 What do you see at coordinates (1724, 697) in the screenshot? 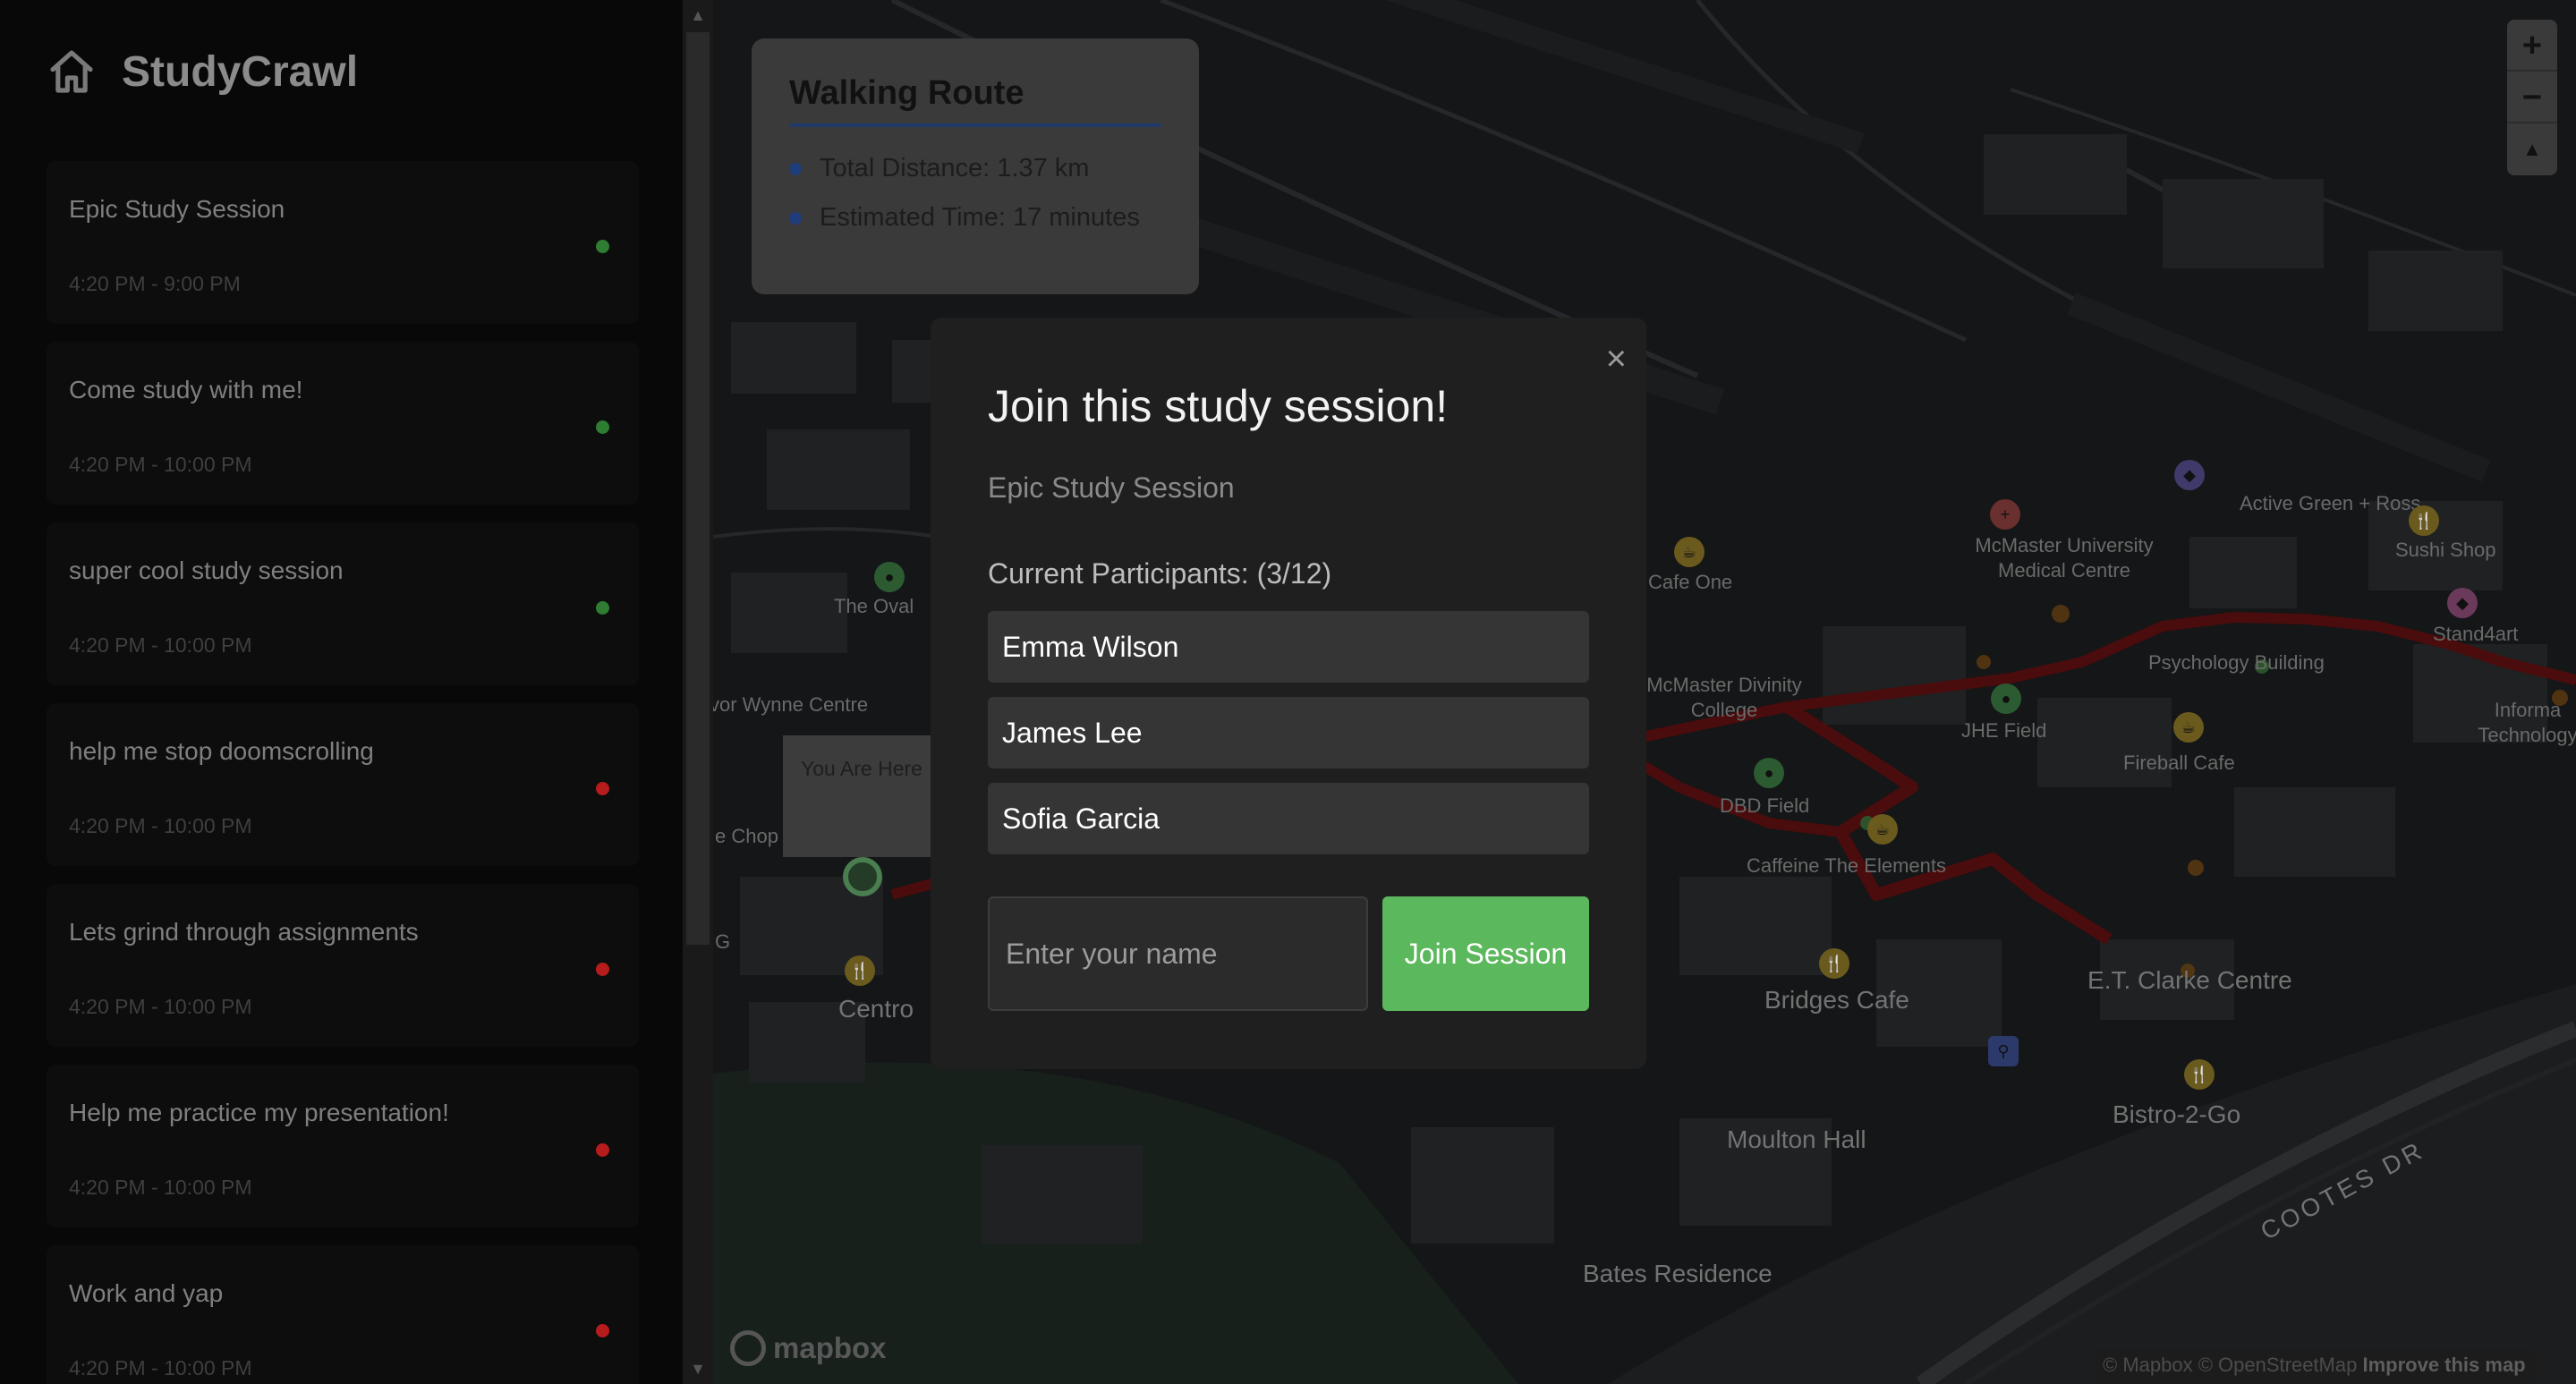
I see `map-label-mcmaster-divinity: McMaster Divinity College` at bounding box center [1724, 697].